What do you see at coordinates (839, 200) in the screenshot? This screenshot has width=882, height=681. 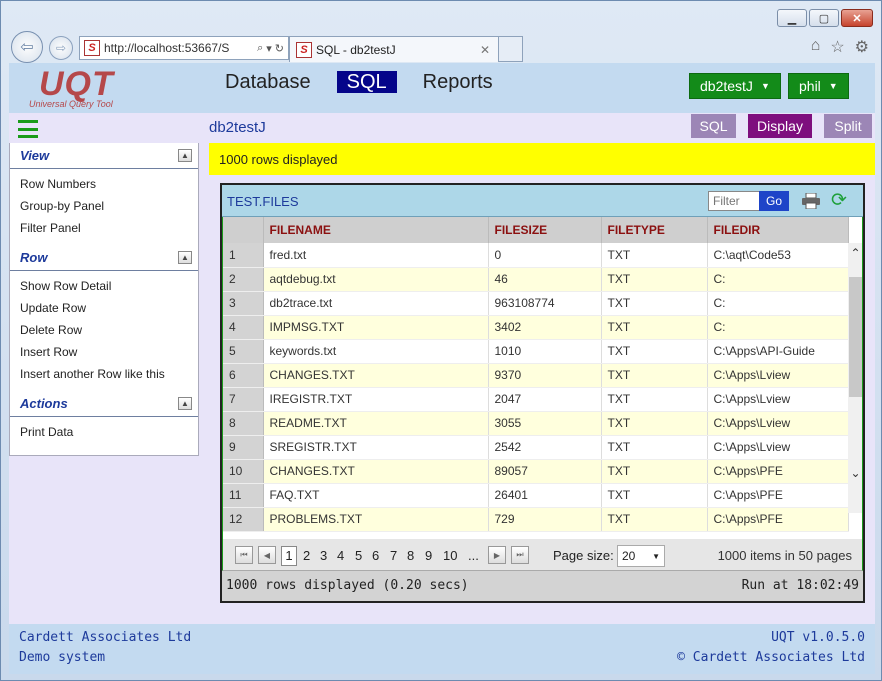 I see `refresh-icon: ⟳` at bounding box center [839, 200].